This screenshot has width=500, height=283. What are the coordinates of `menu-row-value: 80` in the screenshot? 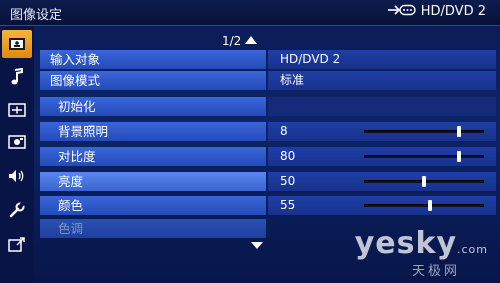 It's located at (382, 156).